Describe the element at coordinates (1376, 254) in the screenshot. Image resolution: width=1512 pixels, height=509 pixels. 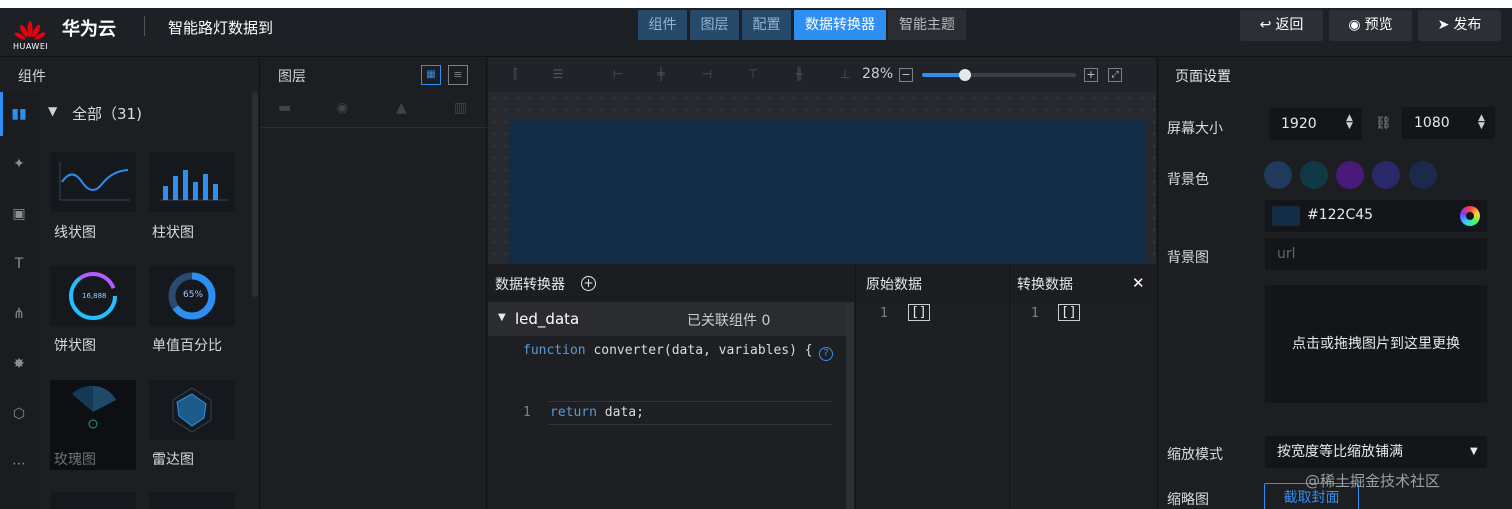
I see `bg-image-url-input: url` at that location.